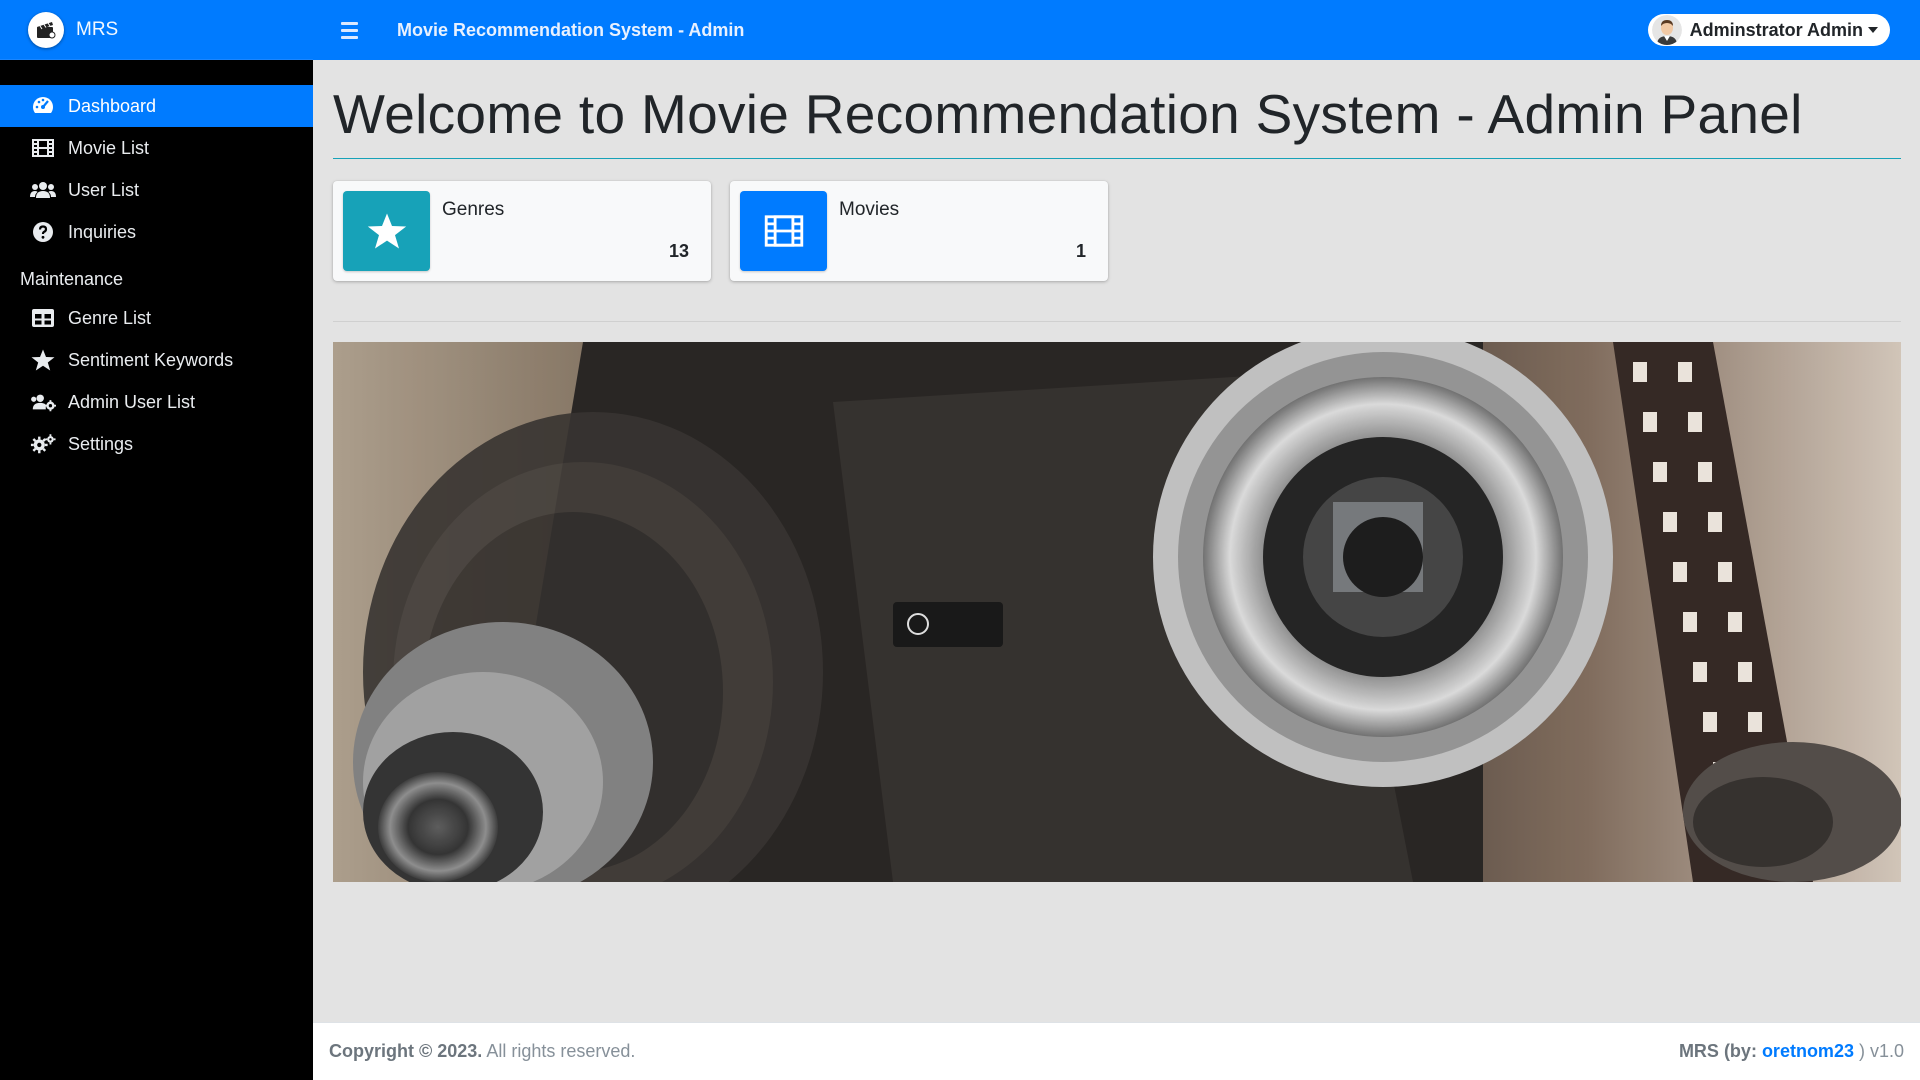 The height and width of the screenshot is (1080, 1920). I want to click on sidebar-item-genre-list: Genre List, so click(156, 318).